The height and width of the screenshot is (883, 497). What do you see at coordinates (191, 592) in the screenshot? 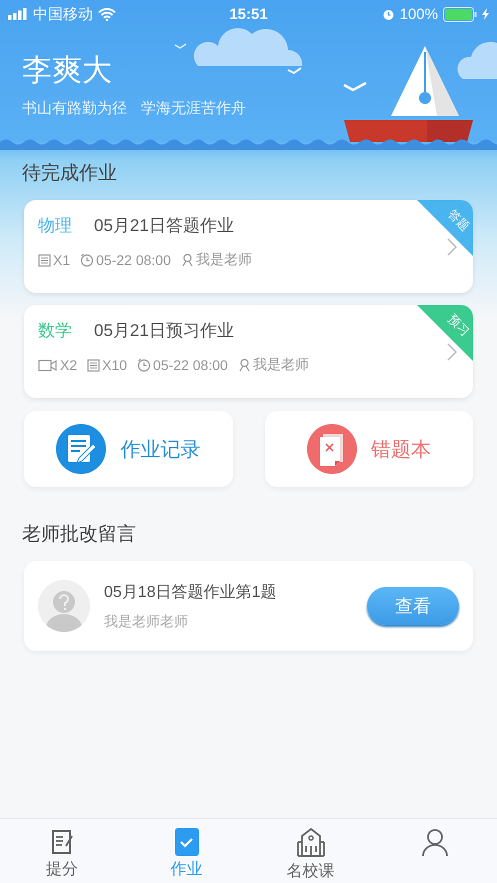
I see `comment-title: 05月18日答题作业第1题` at bounding box center [191, 592].